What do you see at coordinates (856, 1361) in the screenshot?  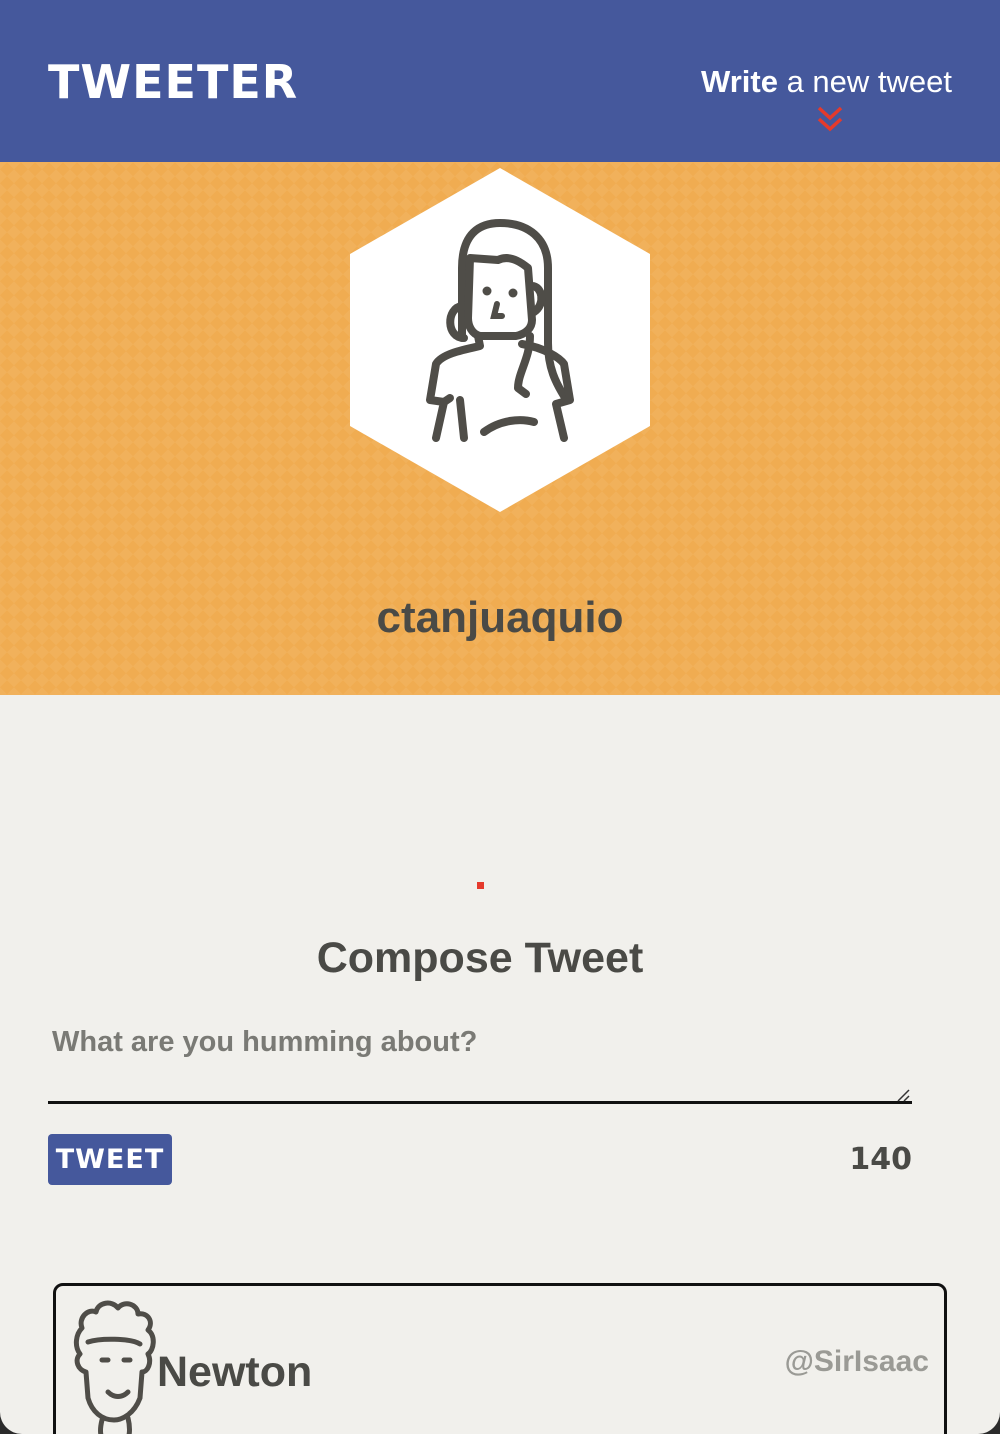 I see `tweet-author-handle: @SirIsaac` at bounding box center [856, 1361].